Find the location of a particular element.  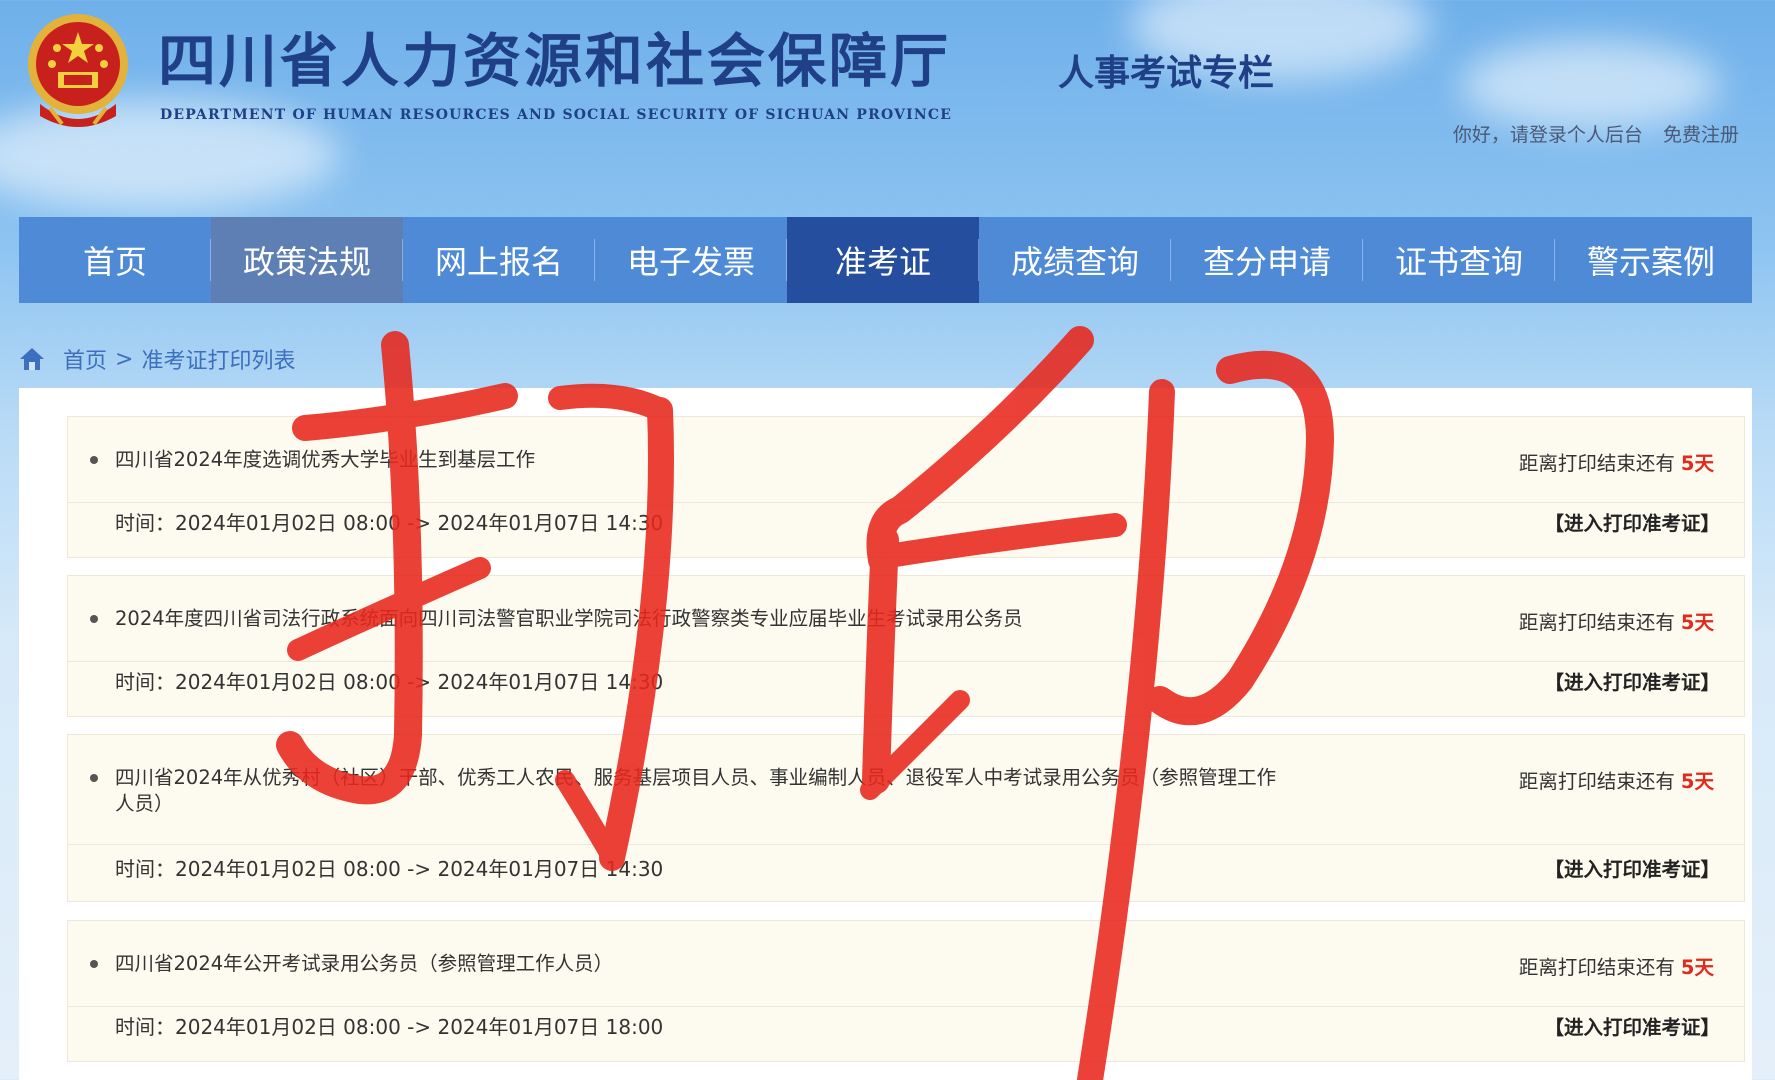

column-title: 人事考试专栏 is located at coordinates (1166, 73).